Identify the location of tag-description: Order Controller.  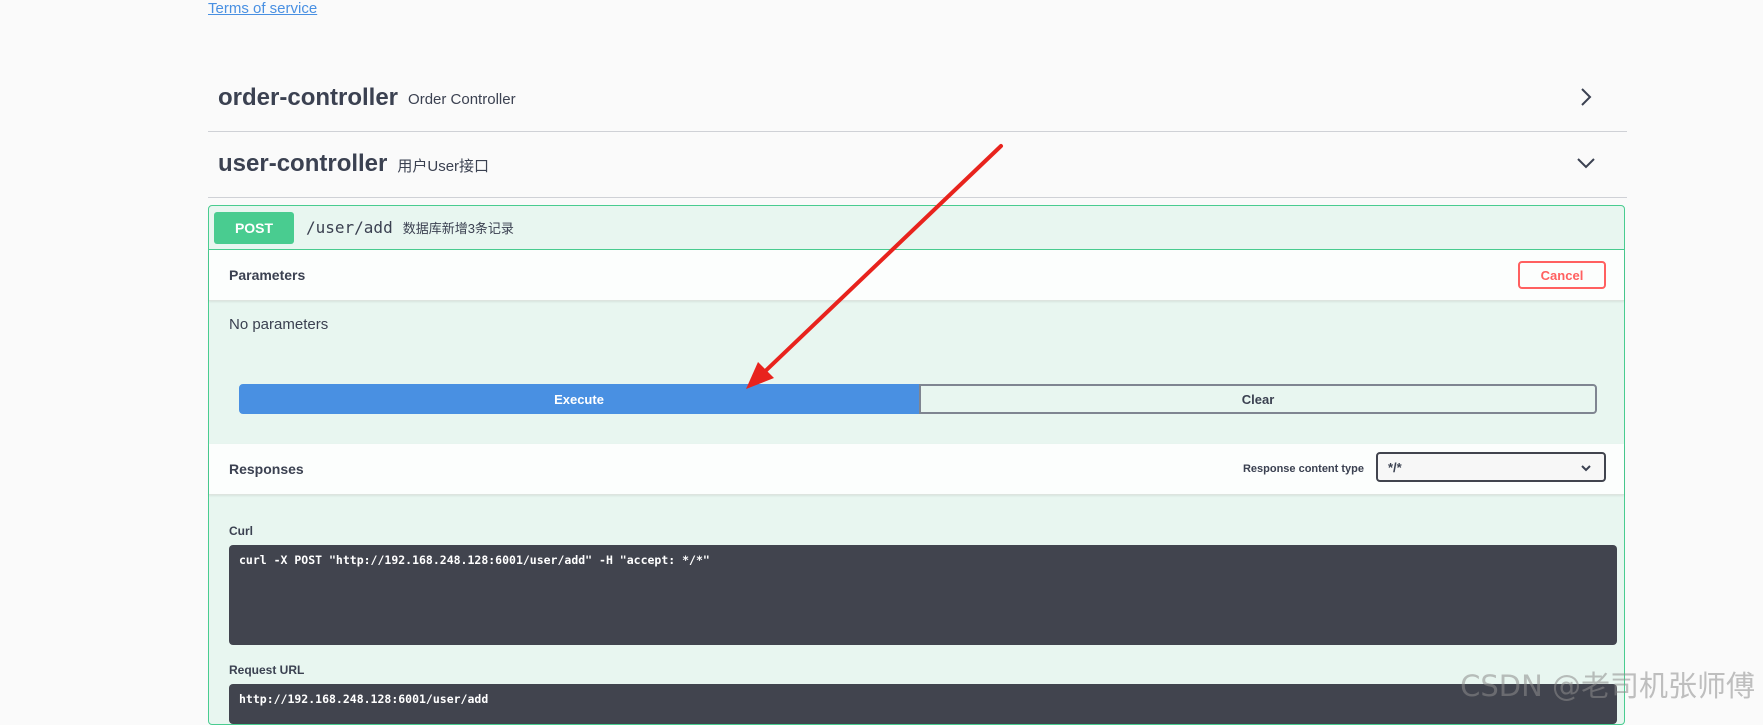
(462, 99).